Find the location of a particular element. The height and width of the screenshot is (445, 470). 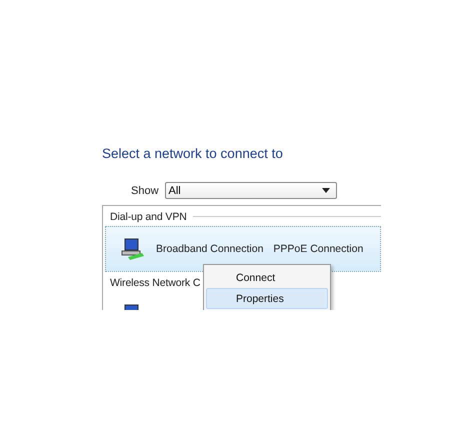

connection-name: Broadband Connection is located at coordinates (210, 249).